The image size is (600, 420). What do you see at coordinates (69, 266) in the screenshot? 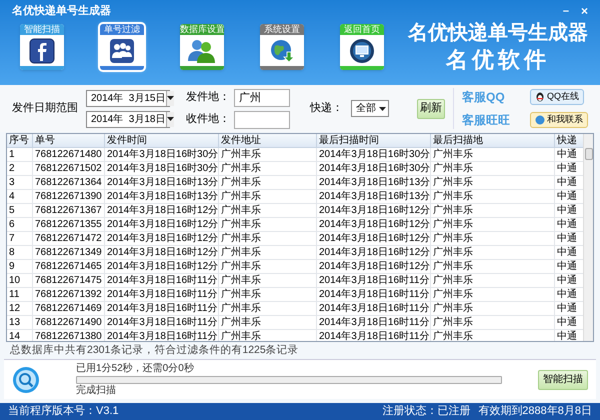
I see `table-cell: 768122671465` at bounding box center [69, 266].